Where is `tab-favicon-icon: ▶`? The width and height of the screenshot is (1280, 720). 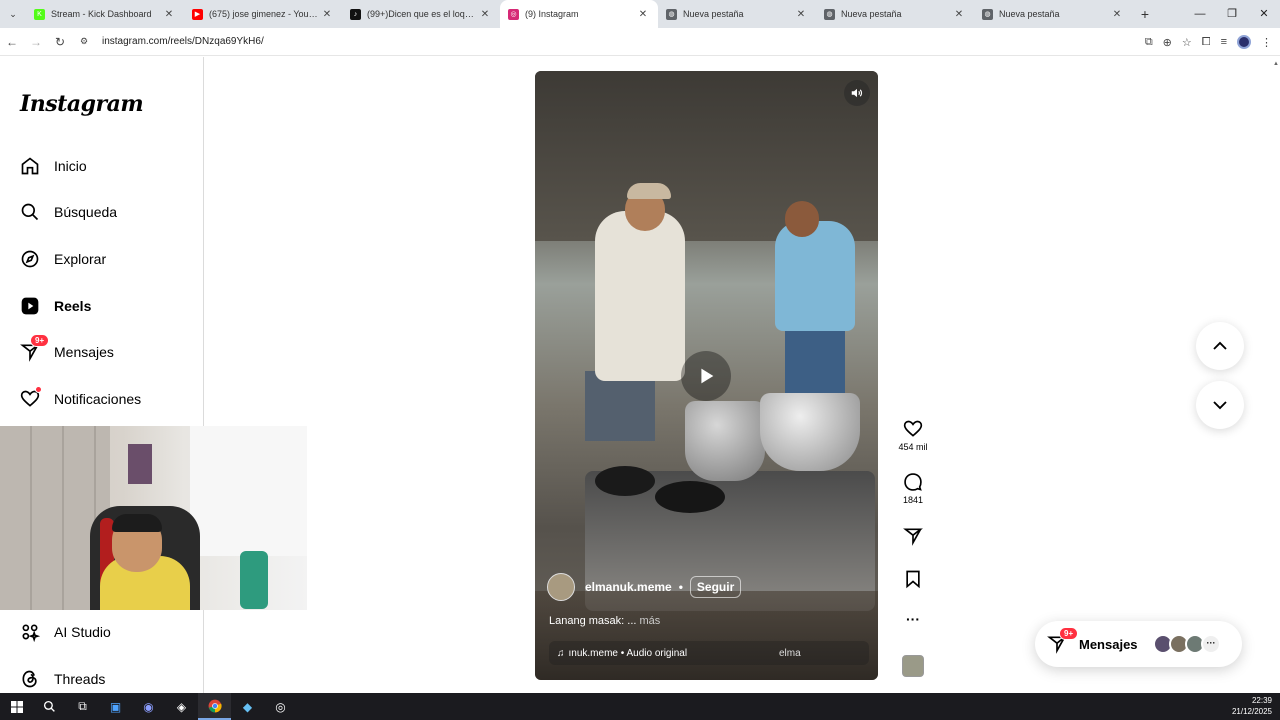
tab-favicon-icon: ▶ is located at coordinates (197, 14).